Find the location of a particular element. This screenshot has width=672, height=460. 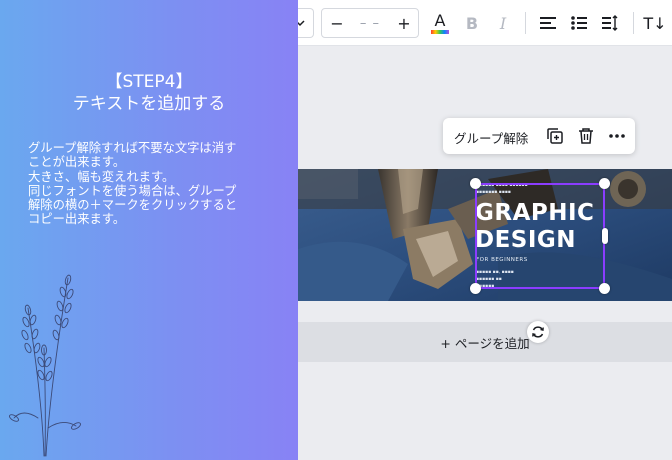

font-size-input: – – is located at coordinates (370, 23).